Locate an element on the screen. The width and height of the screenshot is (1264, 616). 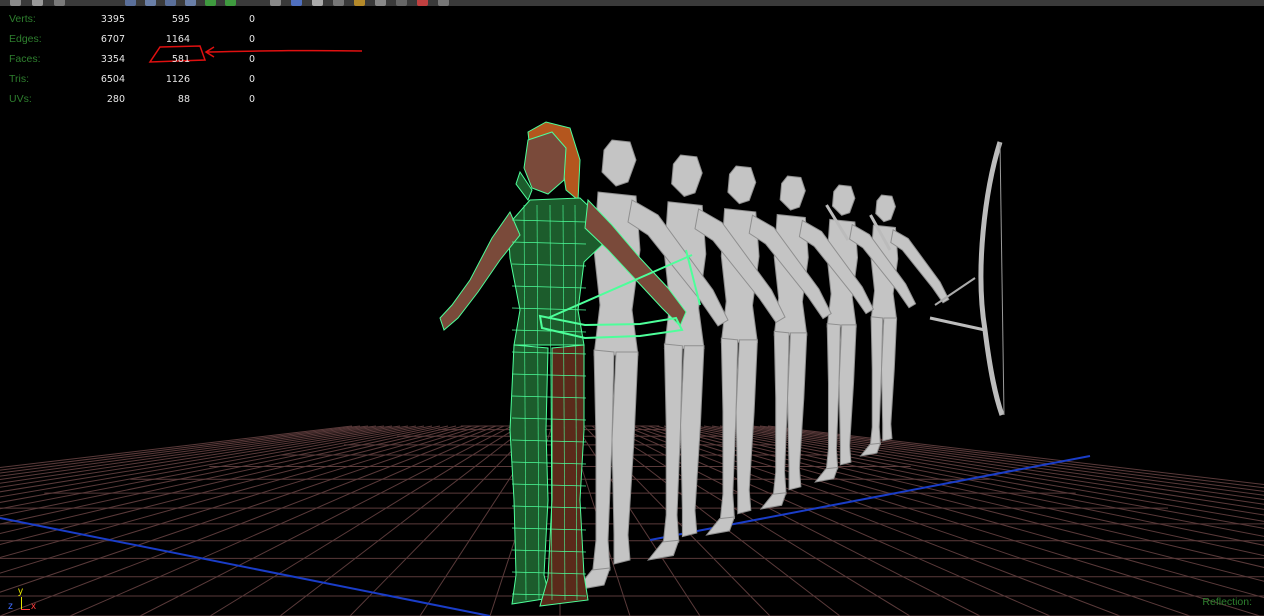
axis-y-label: y is located at coordinates (20, 591).